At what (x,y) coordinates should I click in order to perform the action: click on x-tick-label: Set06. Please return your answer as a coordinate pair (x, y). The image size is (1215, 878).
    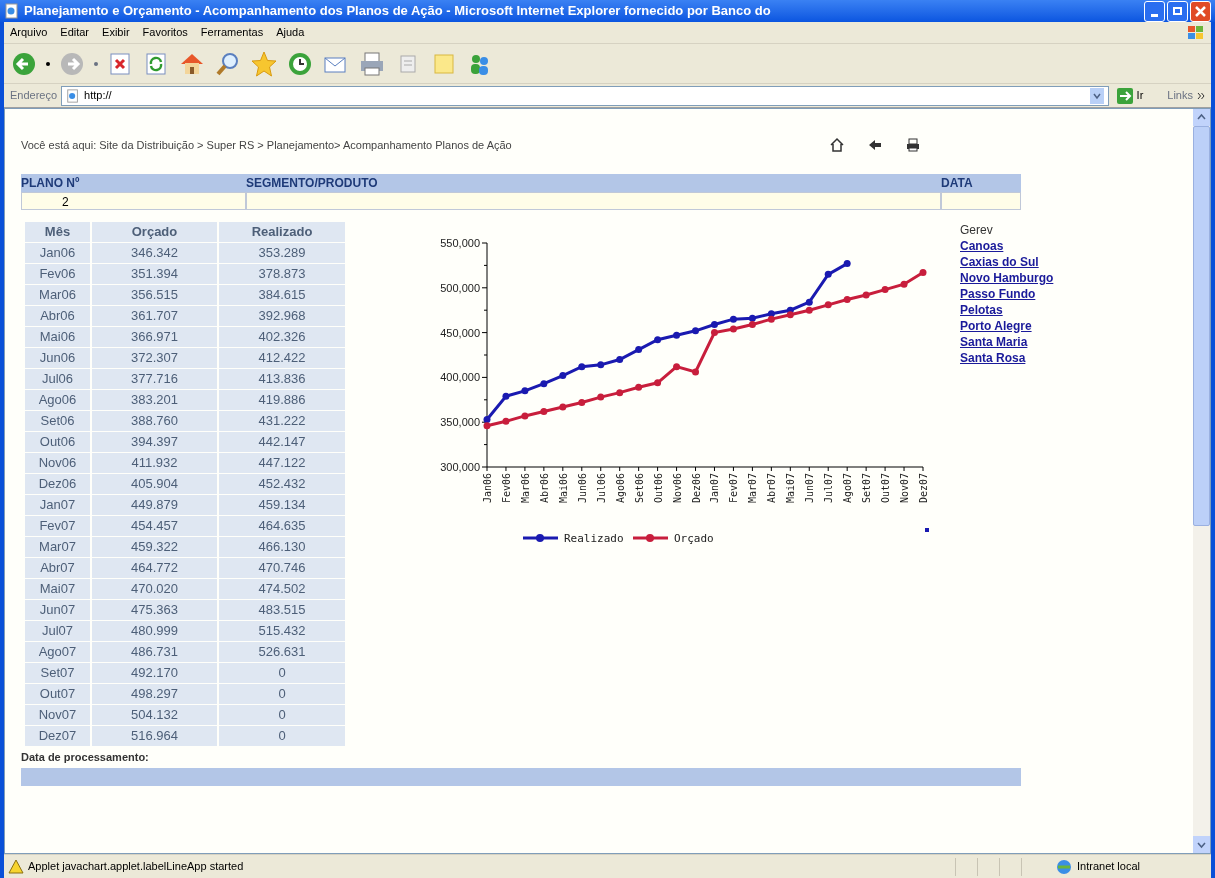
    Looking at the image, I should click on (639, 487).